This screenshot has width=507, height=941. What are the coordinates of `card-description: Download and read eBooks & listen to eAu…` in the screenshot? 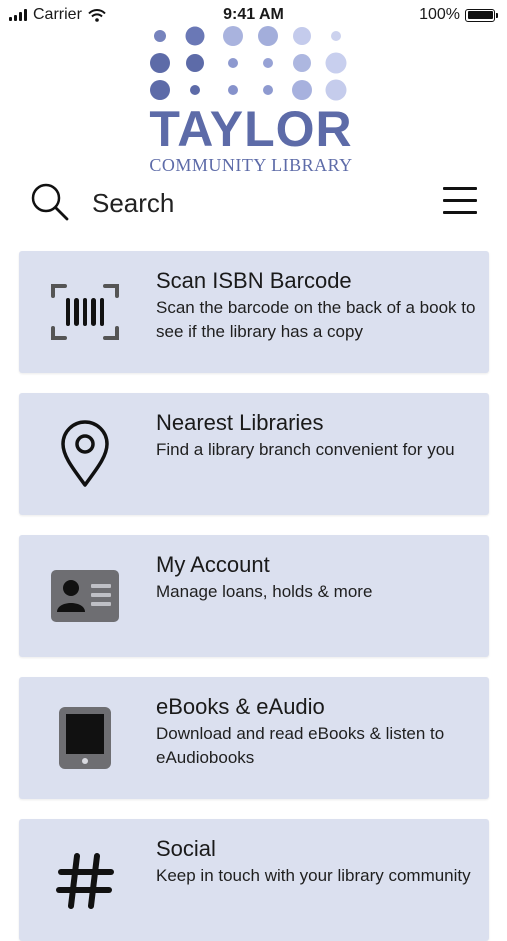 It's located at (300, 745).